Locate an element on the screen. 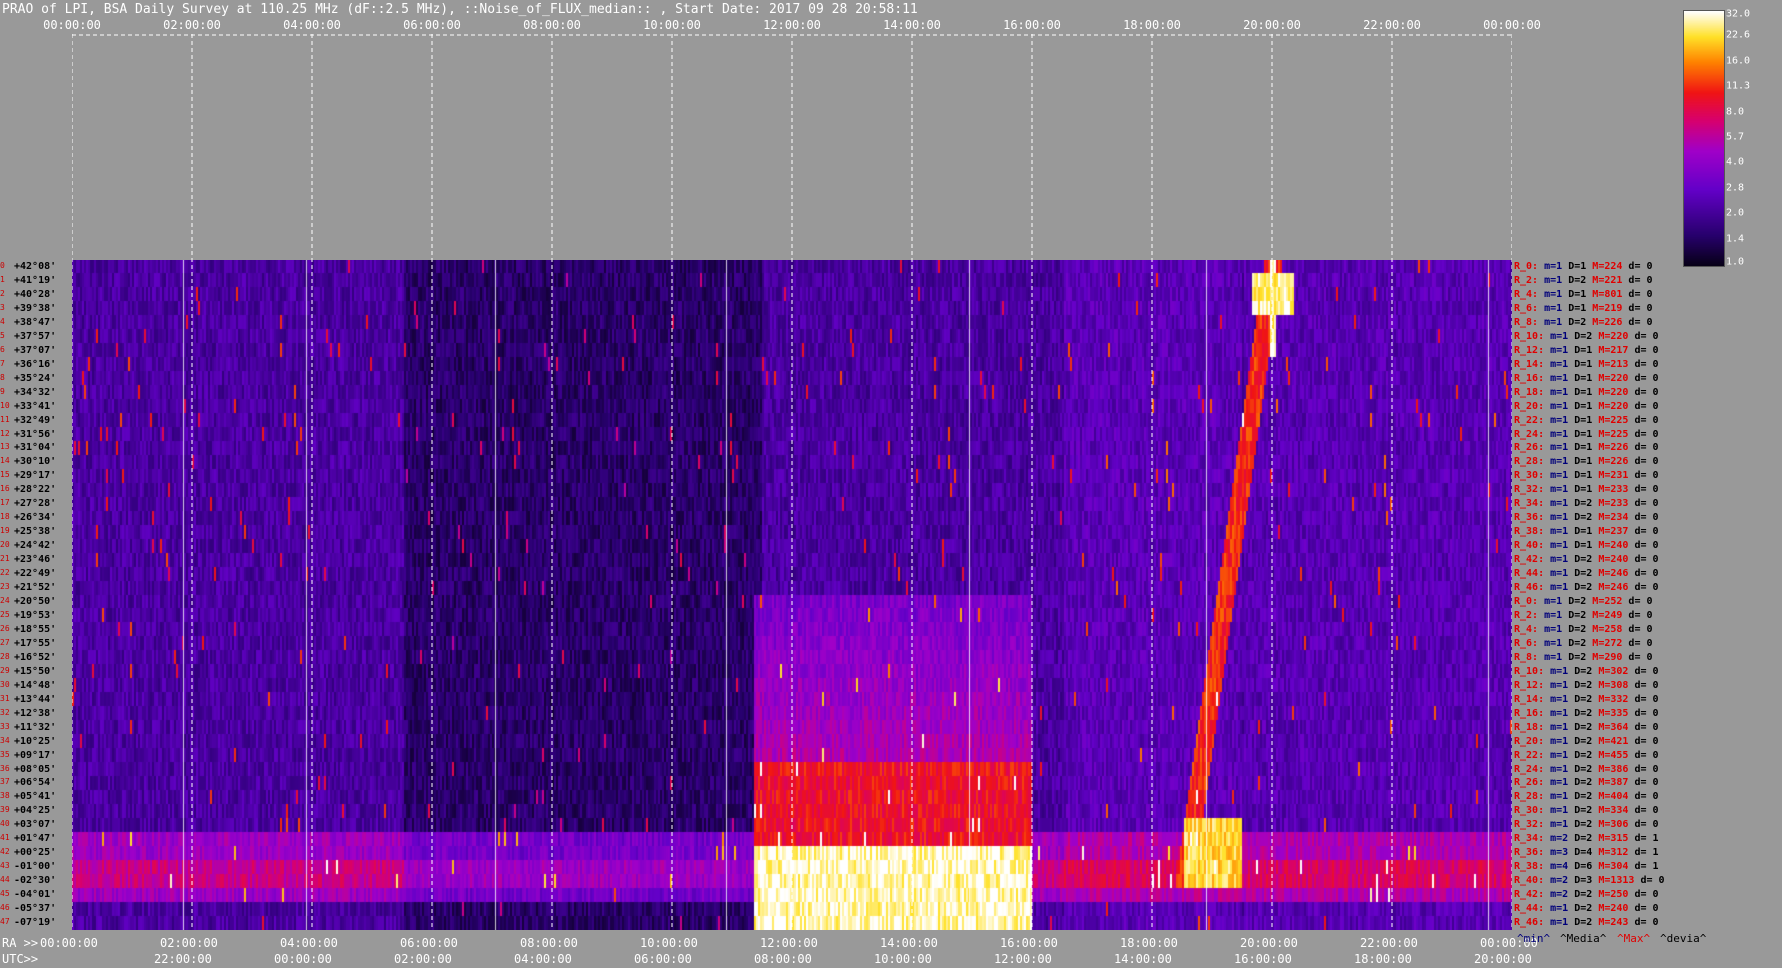  beam-number: 30 is located at coordinates (5, 684).